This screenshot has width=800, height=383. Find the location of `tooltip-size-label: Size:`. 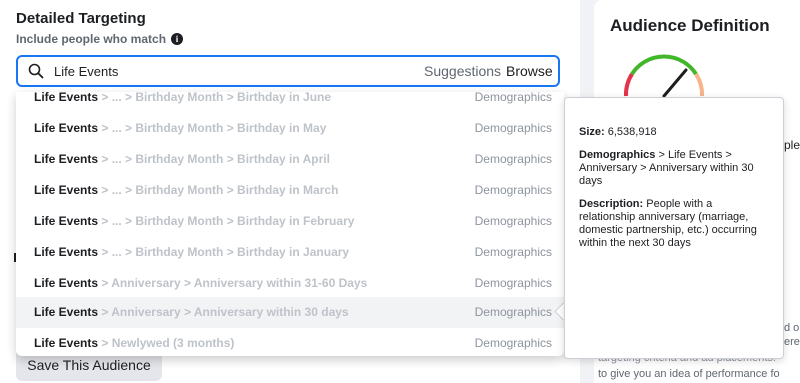

tooltip-size-label: Size: is located at coordinates (592, 132).